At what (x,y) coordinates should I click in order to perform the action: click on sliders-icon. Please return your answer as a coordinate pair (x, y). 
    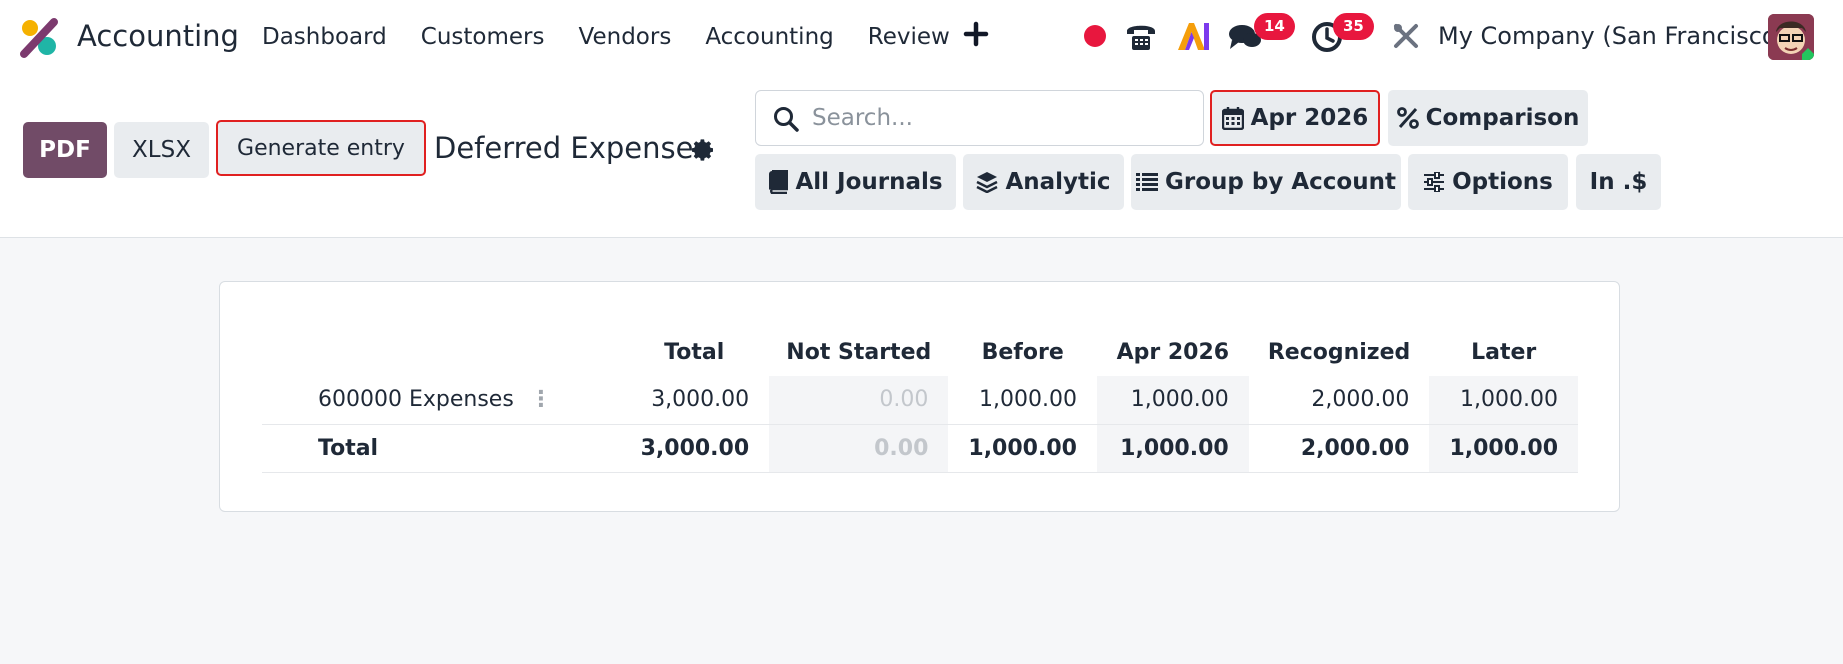
    Looking at the image, I should click on (1434, 182).